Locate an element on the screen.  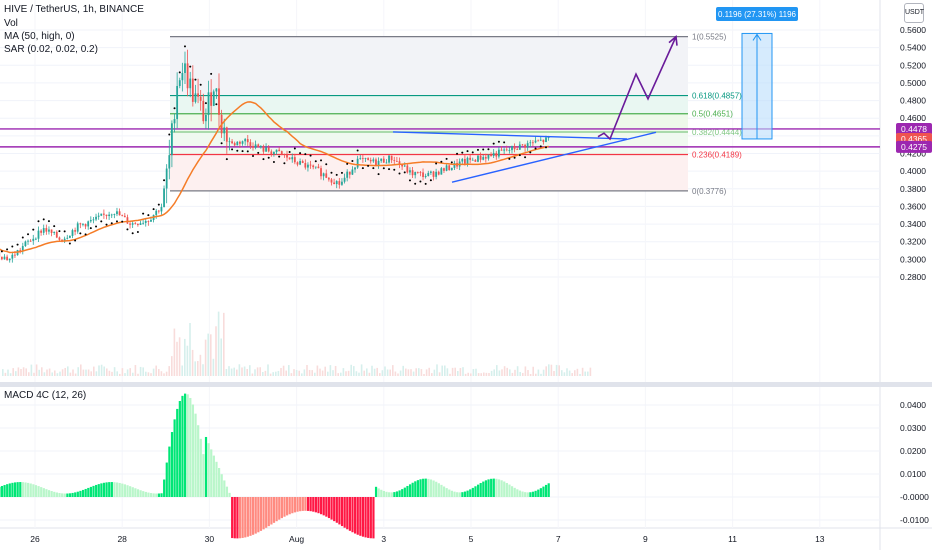
x-tick-label: 9 is located at coordinates (645, 539).